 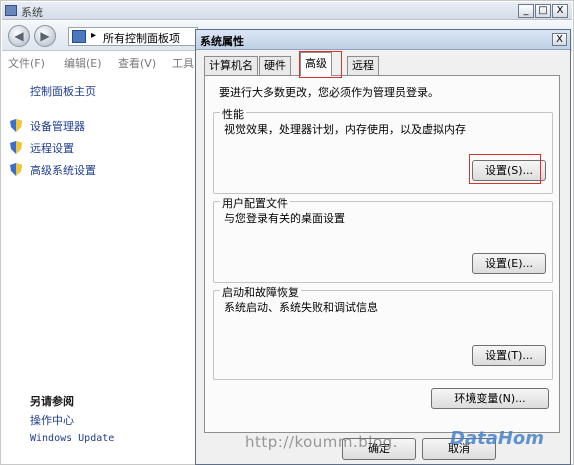 I want to click on forward-arrow-icon: ▶, so click(x=45, y=36).